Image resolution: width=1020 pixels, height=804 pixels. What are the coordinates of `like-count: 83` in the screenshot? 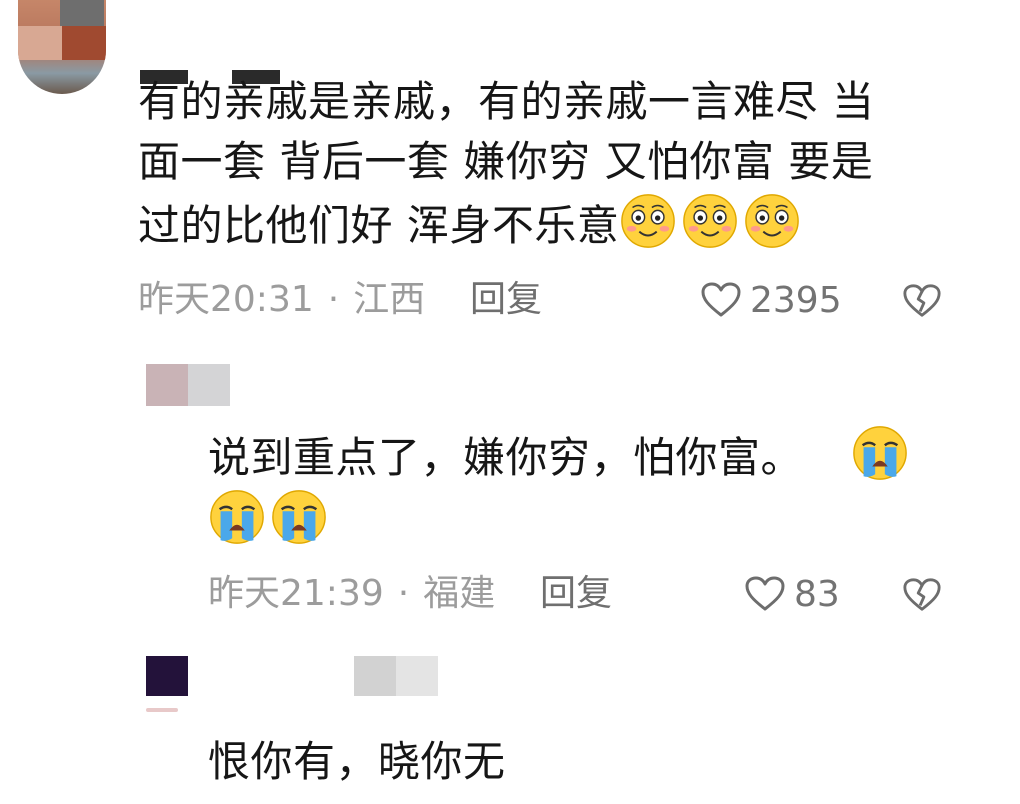 It's located at (817, 594).